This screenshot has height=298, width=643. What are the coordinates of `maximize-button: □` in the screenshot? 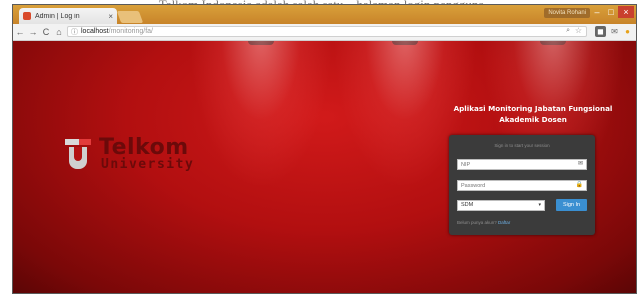 It's located at (611, 12).